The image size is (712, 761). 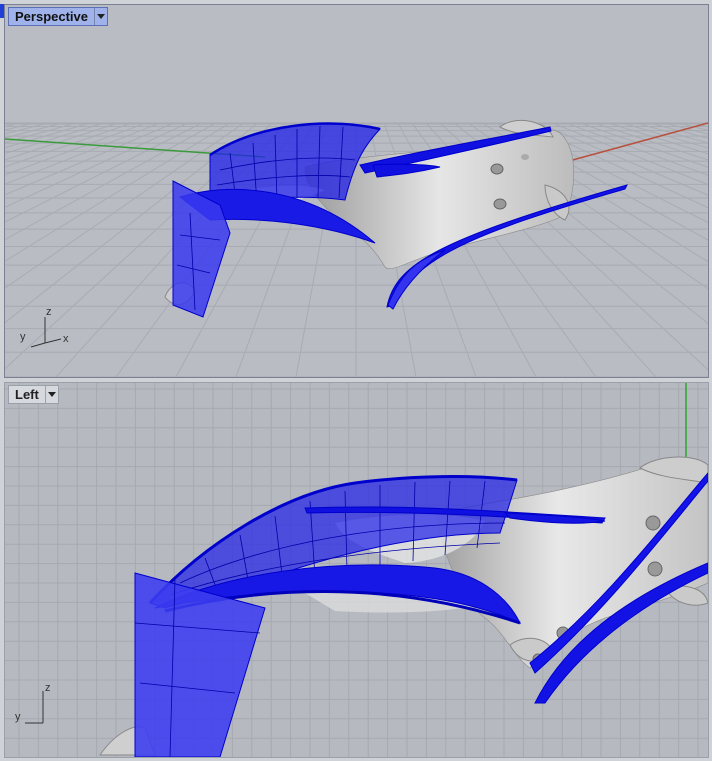 I want to click on axis-indicator-left: z y, so click(x=33, y=703).